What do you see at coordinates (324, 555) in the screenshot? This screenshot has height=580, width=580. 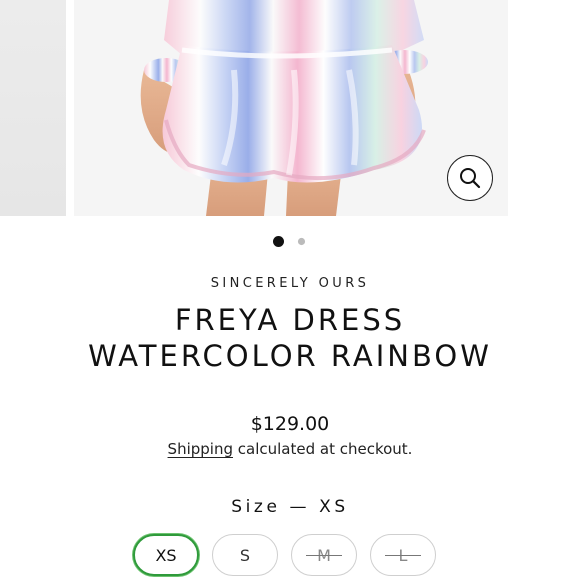 I see `size-option-m: M` at bounding box center [324, 555].